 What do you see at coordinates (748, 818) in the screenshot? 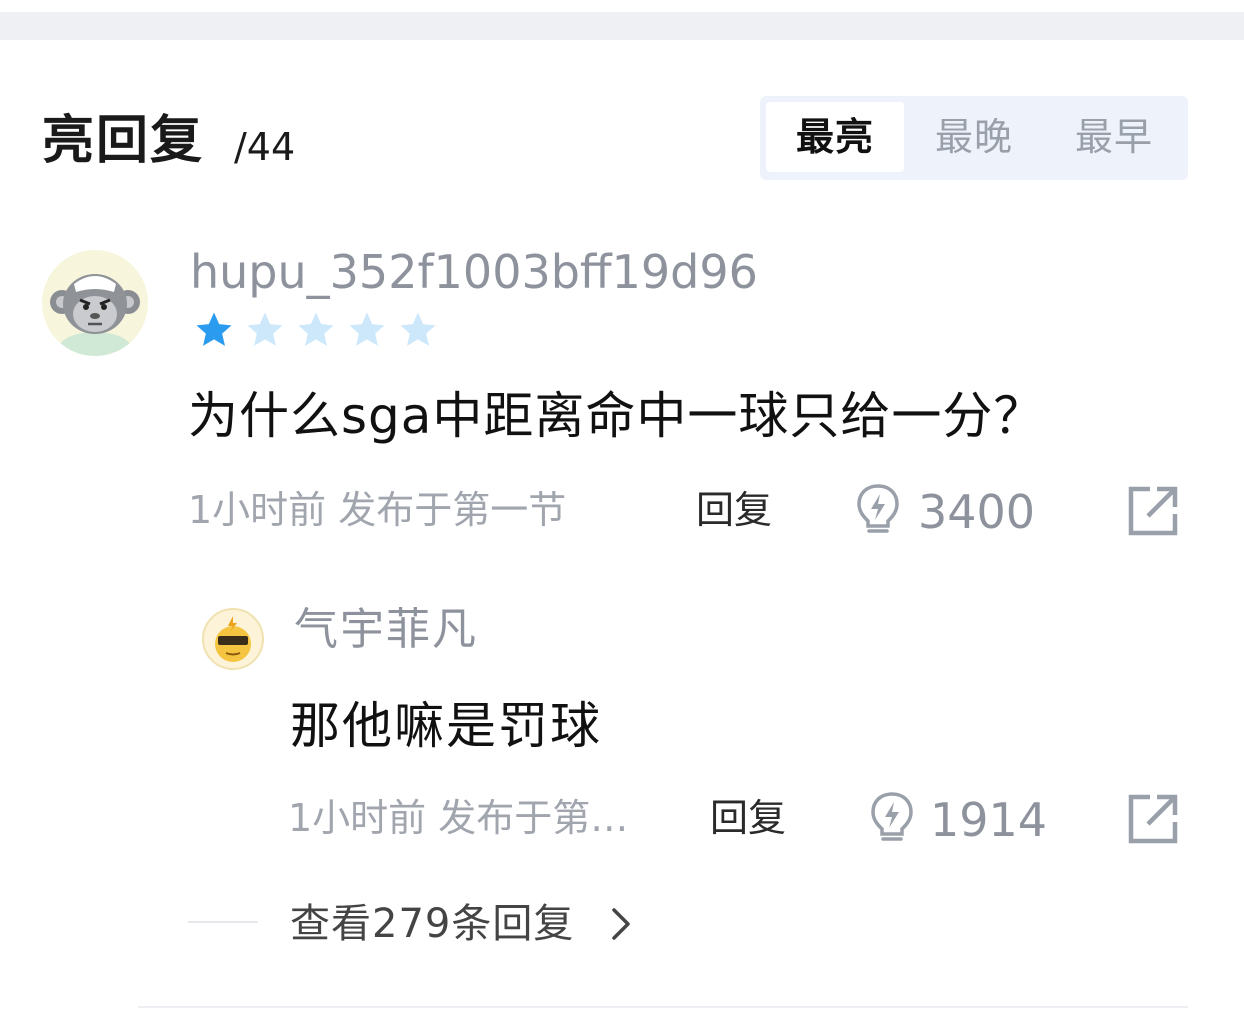
I see `reply-to-reply-button: 回复` at bounding box center [748, 818].